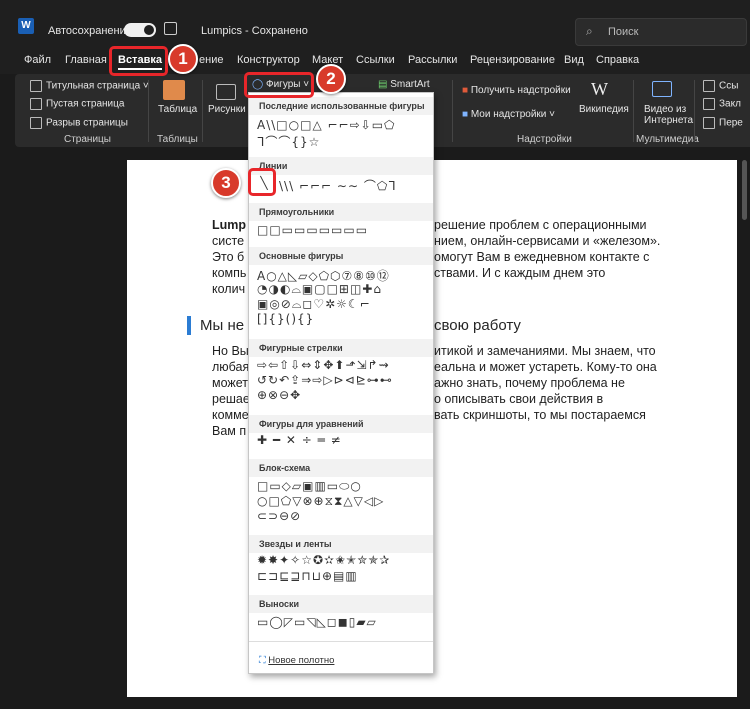  Describe the element at coordinates (314, 304) in the screenshot. I see `shape-row: ▣◎⊘⌓◻♡✲☼☾⌐` at that location.